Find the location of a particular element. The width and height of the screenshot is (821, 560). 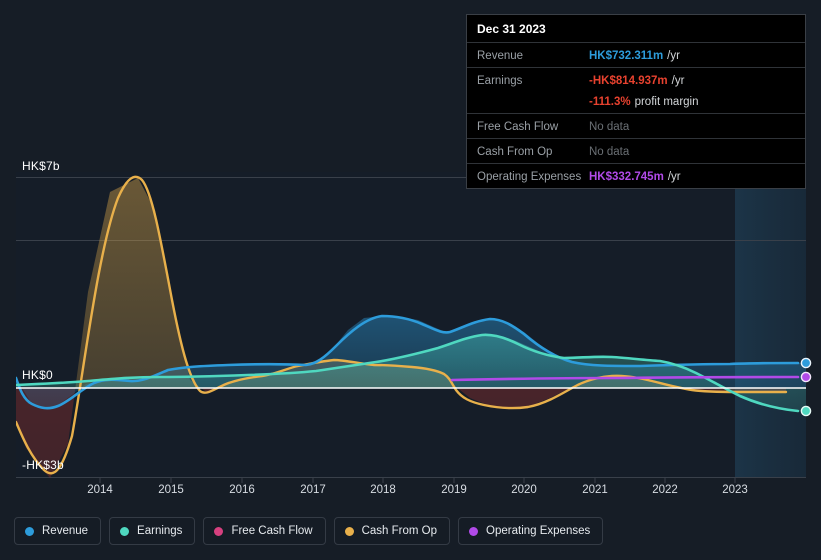

x-axis-label-2022: 2022 is located at coordinates (665, 490).